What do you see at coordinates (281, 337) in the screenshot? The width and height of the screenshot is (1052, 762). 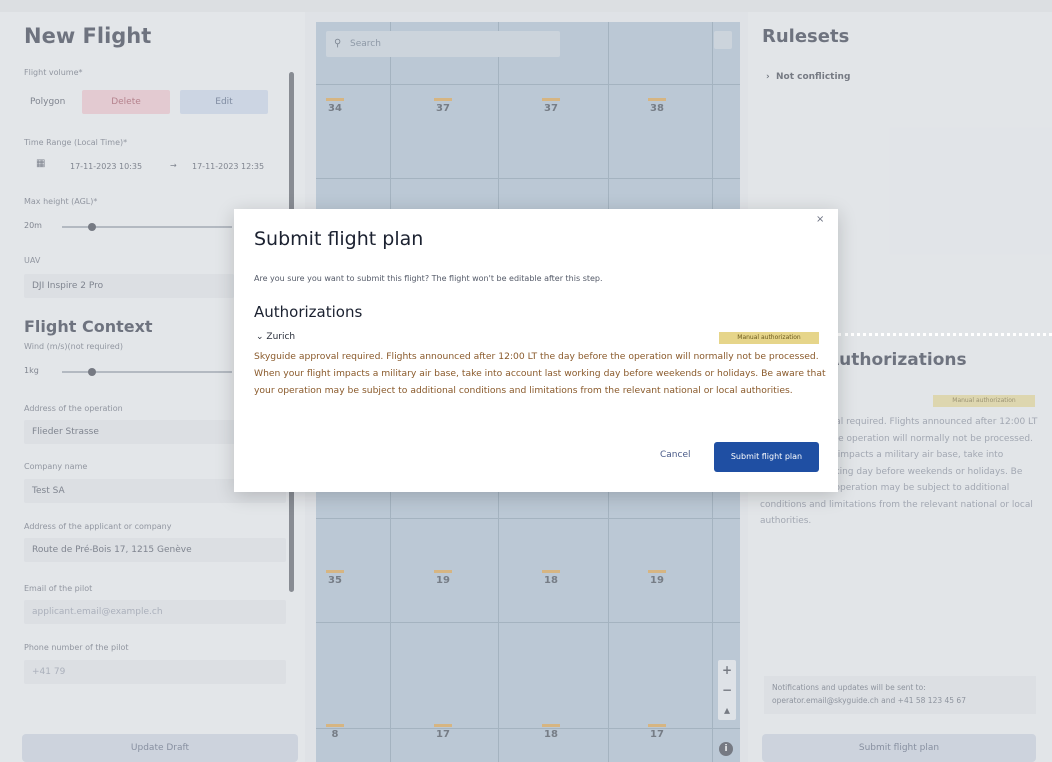 I see `zurich-label: Zurich` at bounding box center [281, 337].